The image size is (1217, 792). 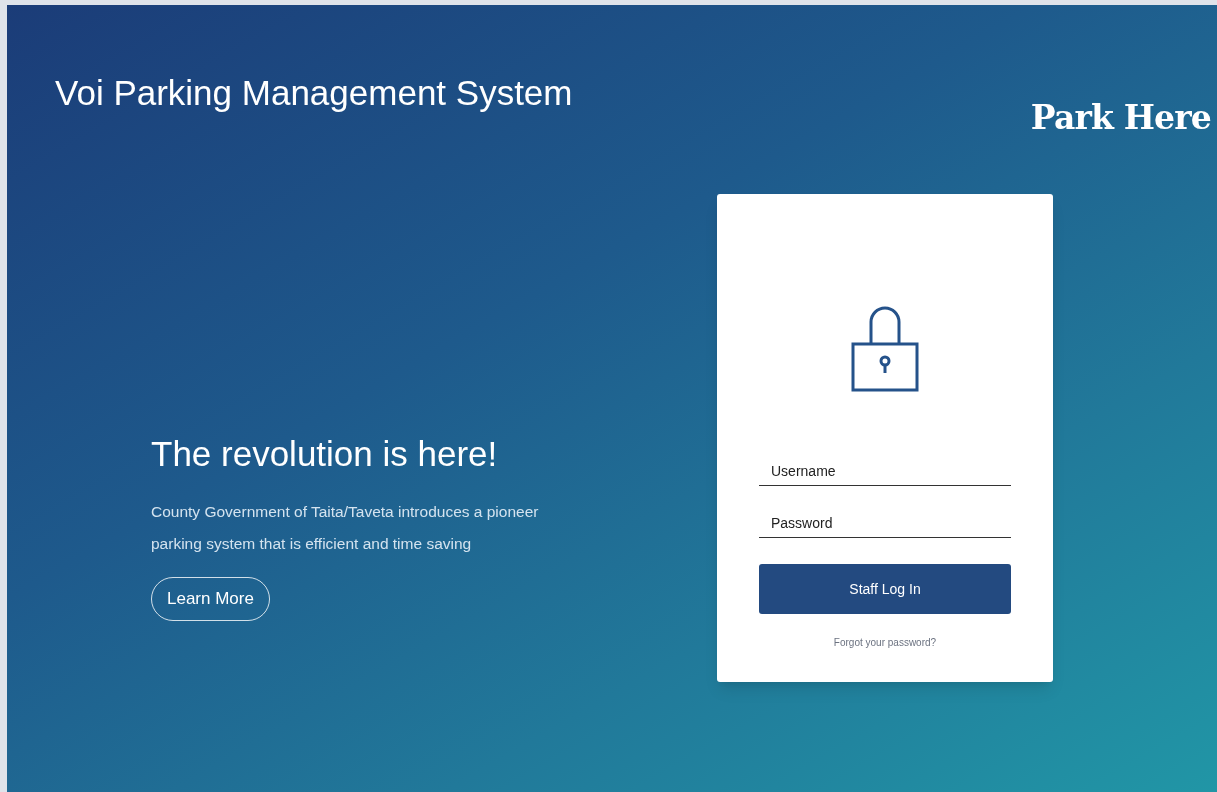 What do you see at coordinates (325, 454) in the screenshot?
I see `hero-headline: The revolution is here!` at bounding box center [325, 454].